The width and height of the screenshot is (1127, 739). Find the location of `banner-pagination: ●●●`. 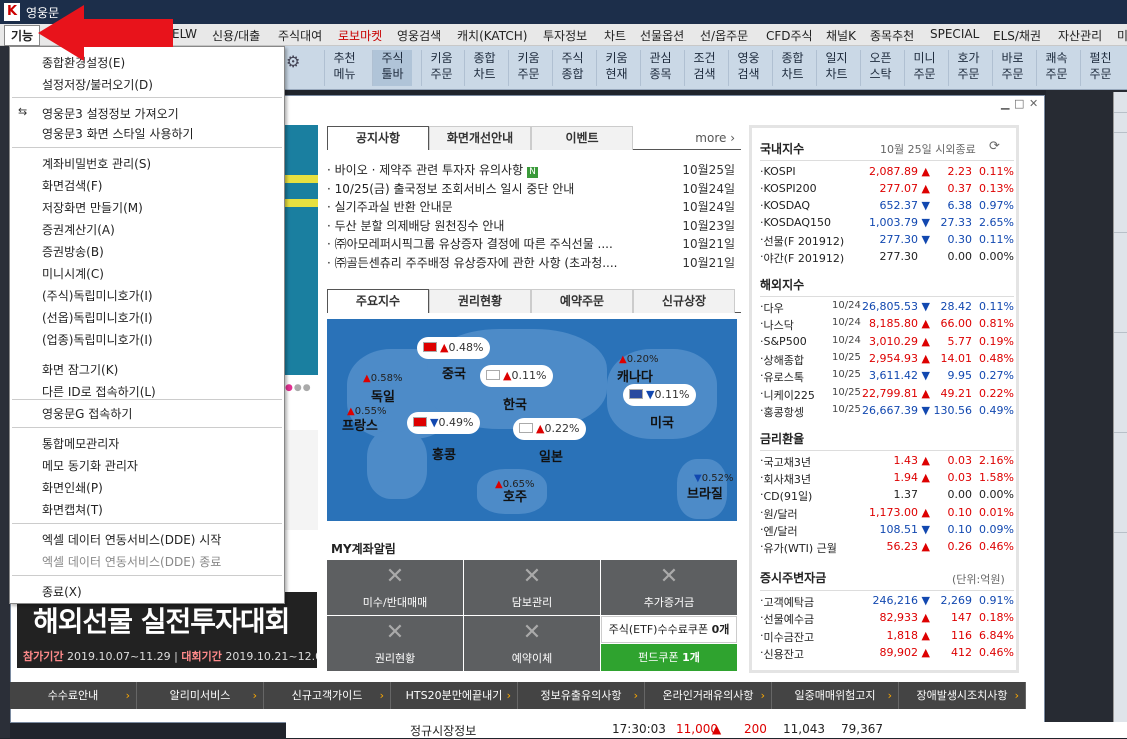

banner-pagination: ●●● is located at coordinates (298, 388).